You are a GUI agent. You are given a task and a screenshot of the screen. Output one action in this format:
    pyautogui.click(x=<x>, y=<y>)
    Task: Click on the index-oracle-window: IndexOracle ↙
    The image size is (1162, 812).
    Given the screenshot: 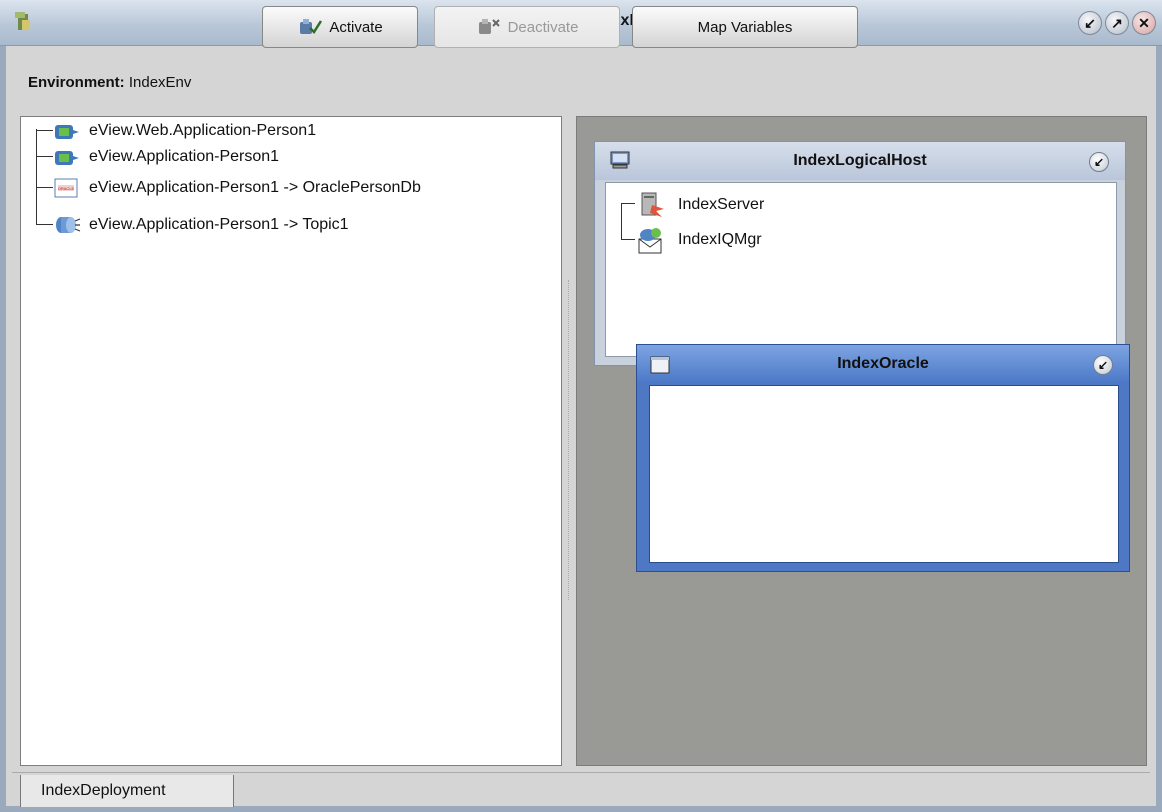 What is the action you would take?
    pyautogui.click(x=883, y=458)
    